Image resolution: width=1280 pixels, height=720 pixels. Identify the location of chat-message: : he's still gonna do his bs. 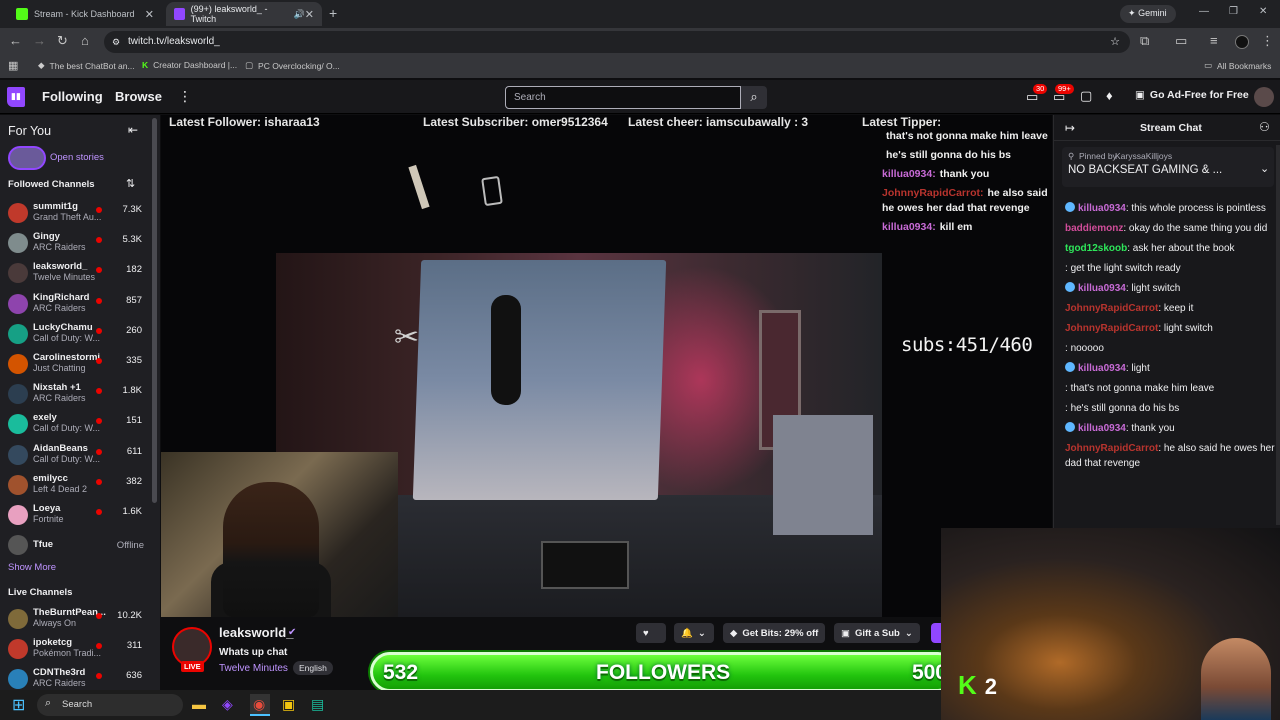
(1170, 408).